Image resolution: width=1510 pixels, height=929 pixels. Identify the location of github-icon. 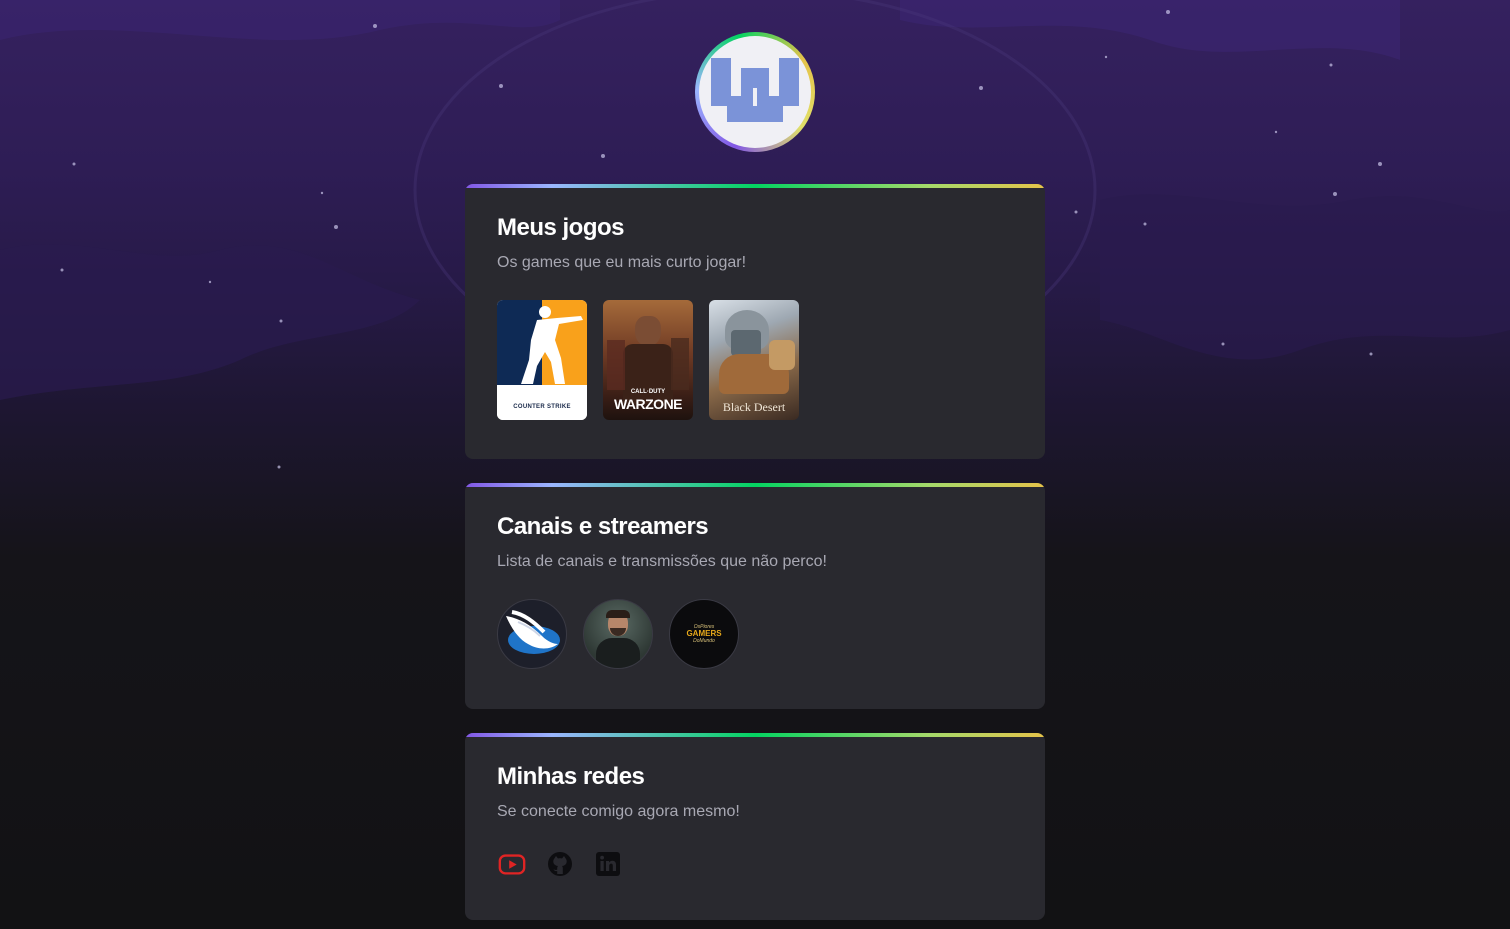
(560, 864).